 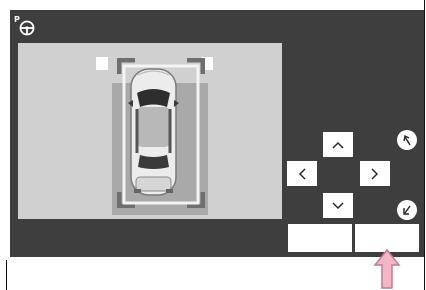 I want to click on move-up-button, so click(x=338, y=144).